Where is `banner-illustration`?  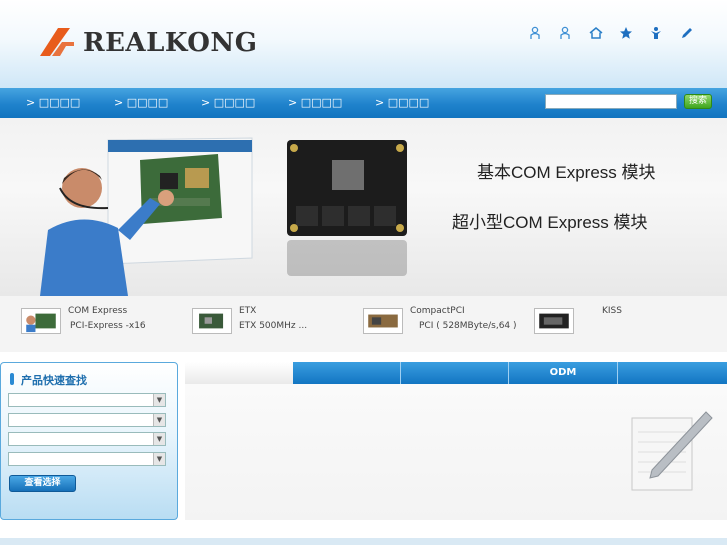 banner-illustration is located at coordinates (223, 216).